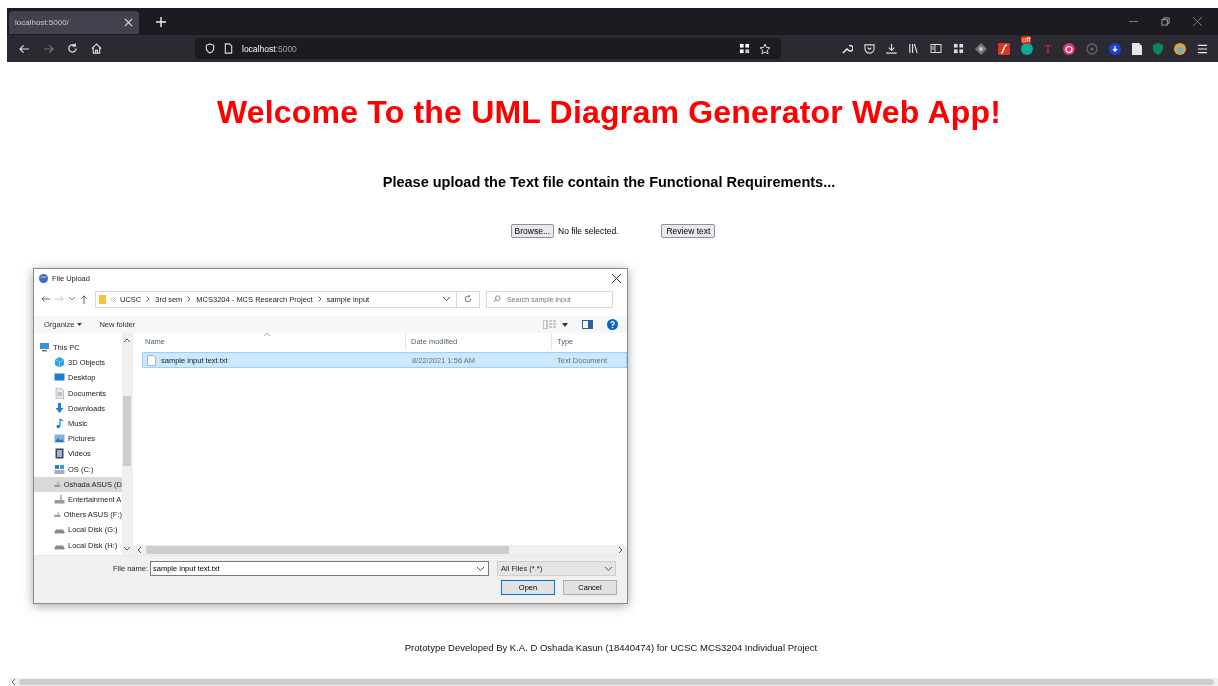 This screenshot has width=1218, height=686. What do you see at coordinates (1115, 48) in the screenshot?
I see `download-circle-icon` at bounding box center [1115, 48].